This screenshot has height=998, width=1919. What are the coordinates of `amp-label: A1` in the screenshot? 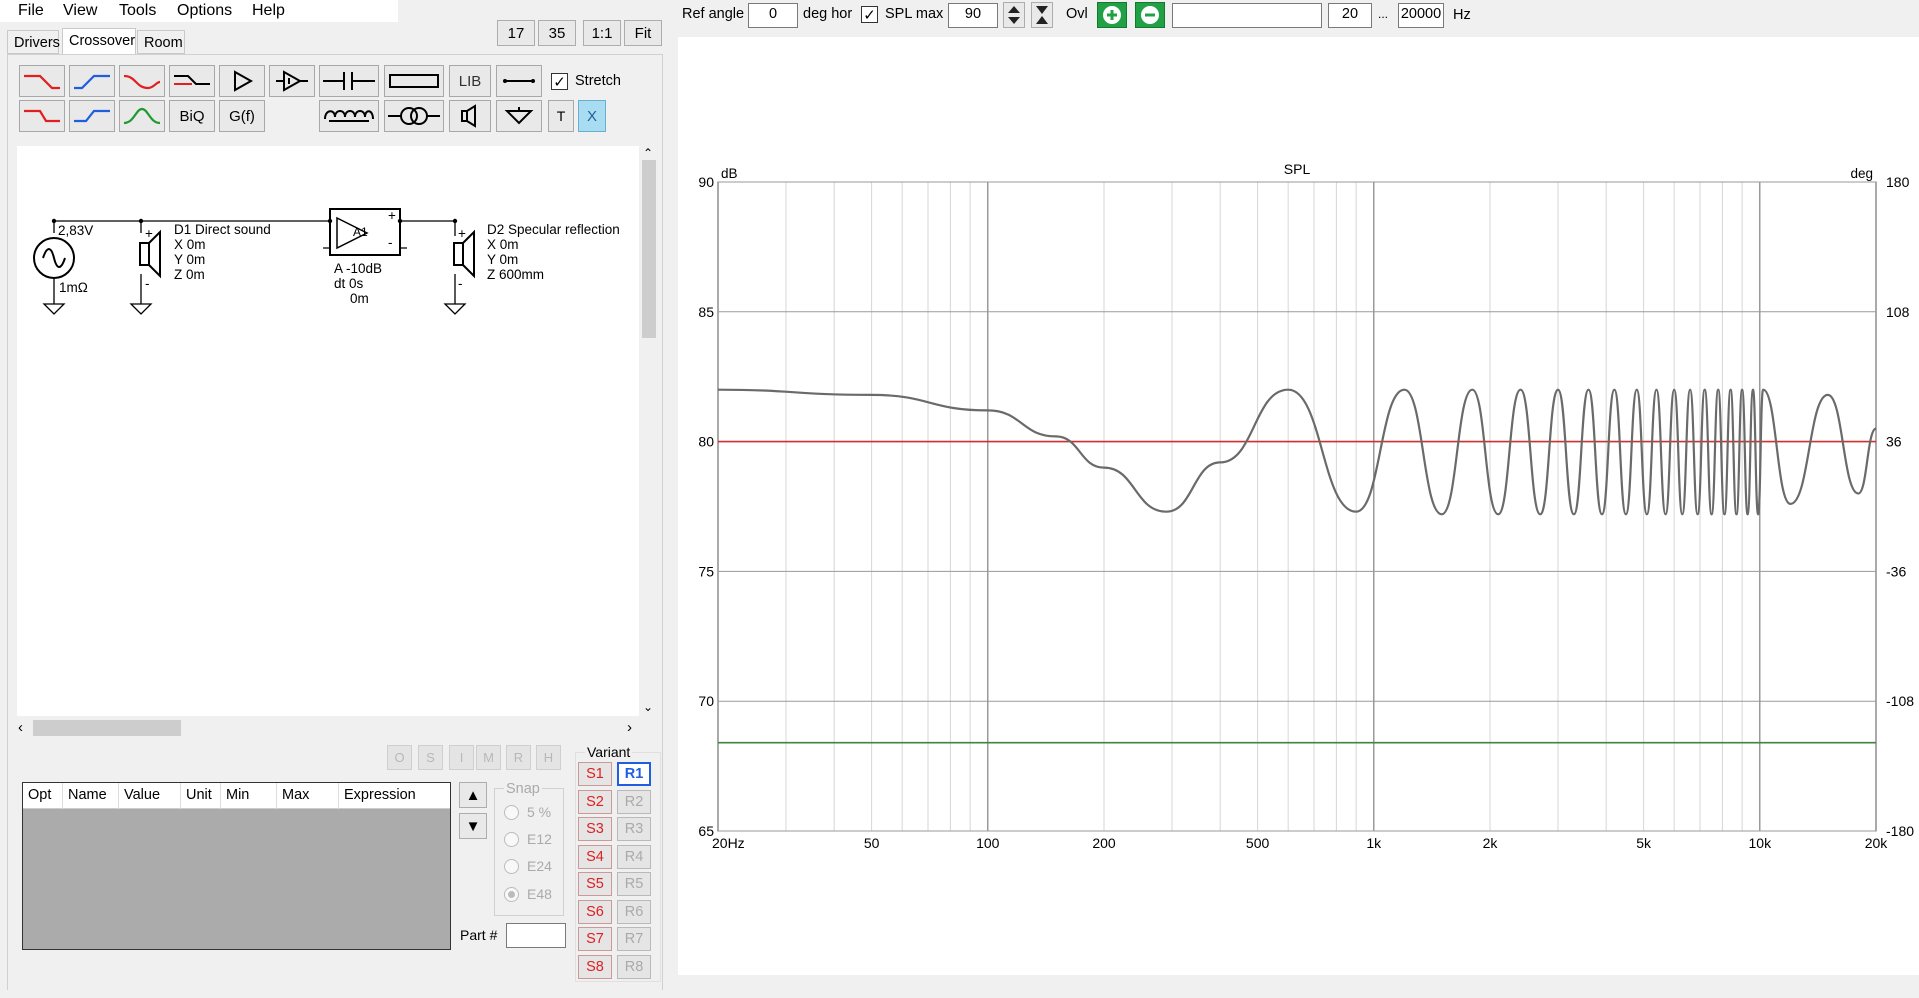 It's located at (360, 232).